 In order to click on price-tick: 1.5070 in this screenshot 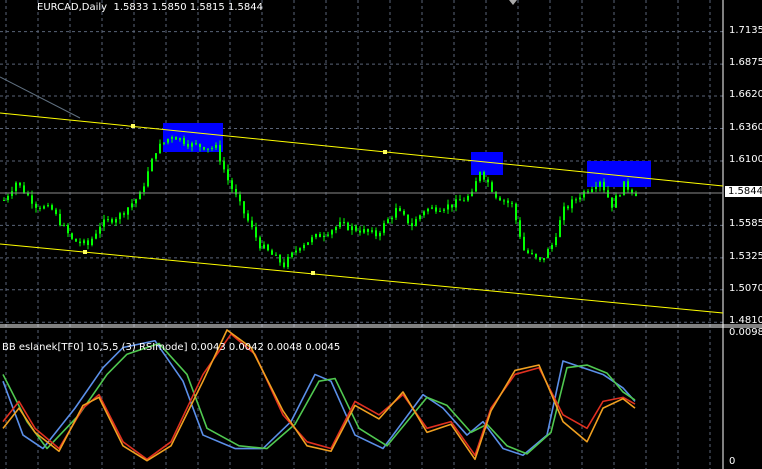, I will do `click(745, 288)`.